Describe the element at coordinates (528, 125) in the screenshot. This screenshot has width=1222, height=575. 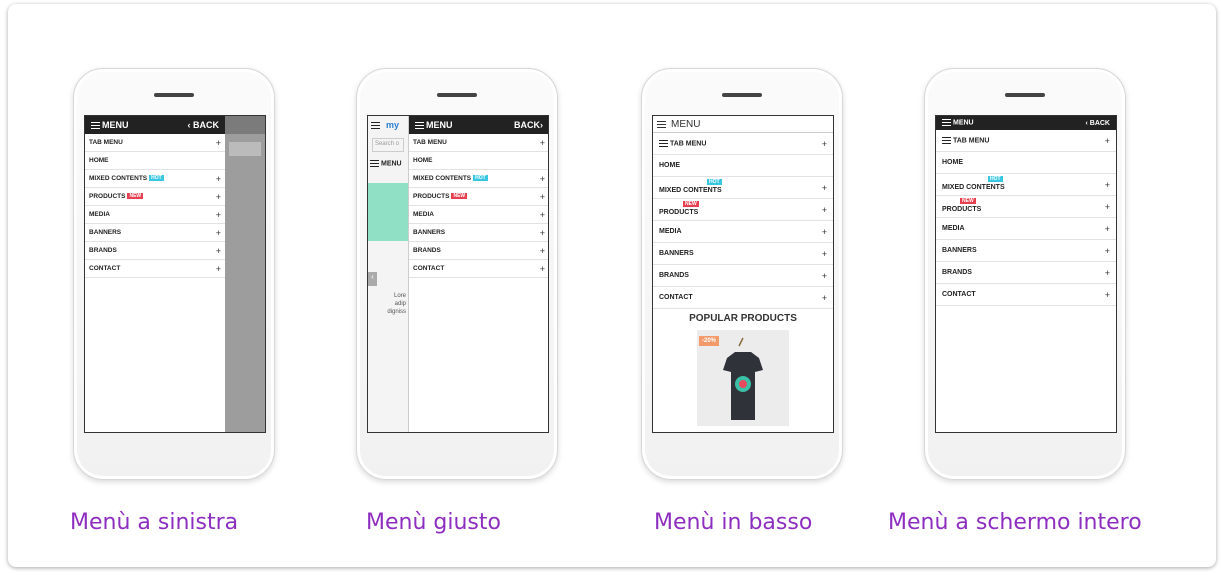
I see `back-button: BACK›` at that location.